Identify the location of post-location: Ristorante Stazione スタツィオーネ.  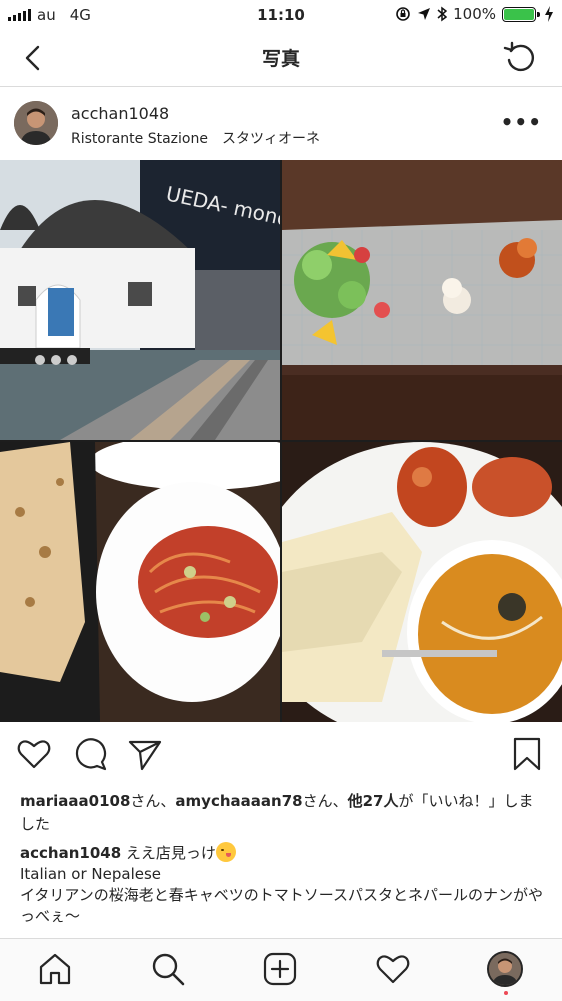
(195, 138).